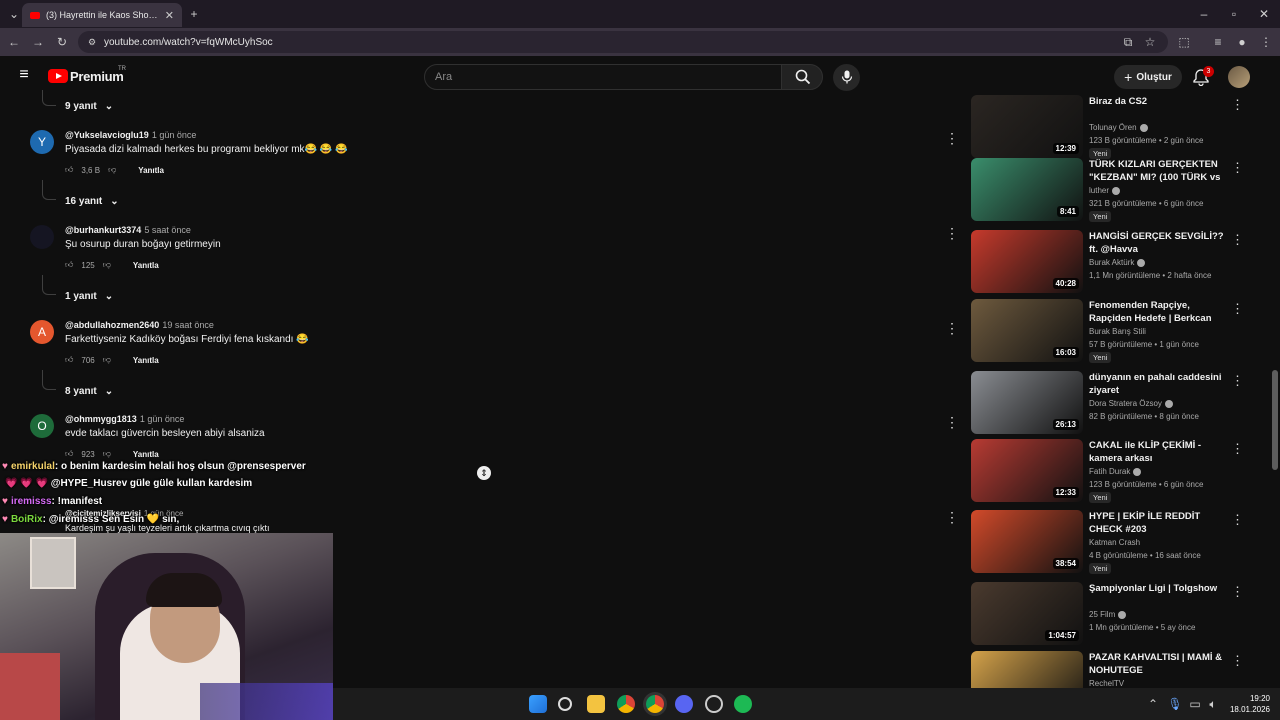 This screenshot has width=1280, height=720. I want to click on reading-list-icon: ≡, so click(1218, 42).